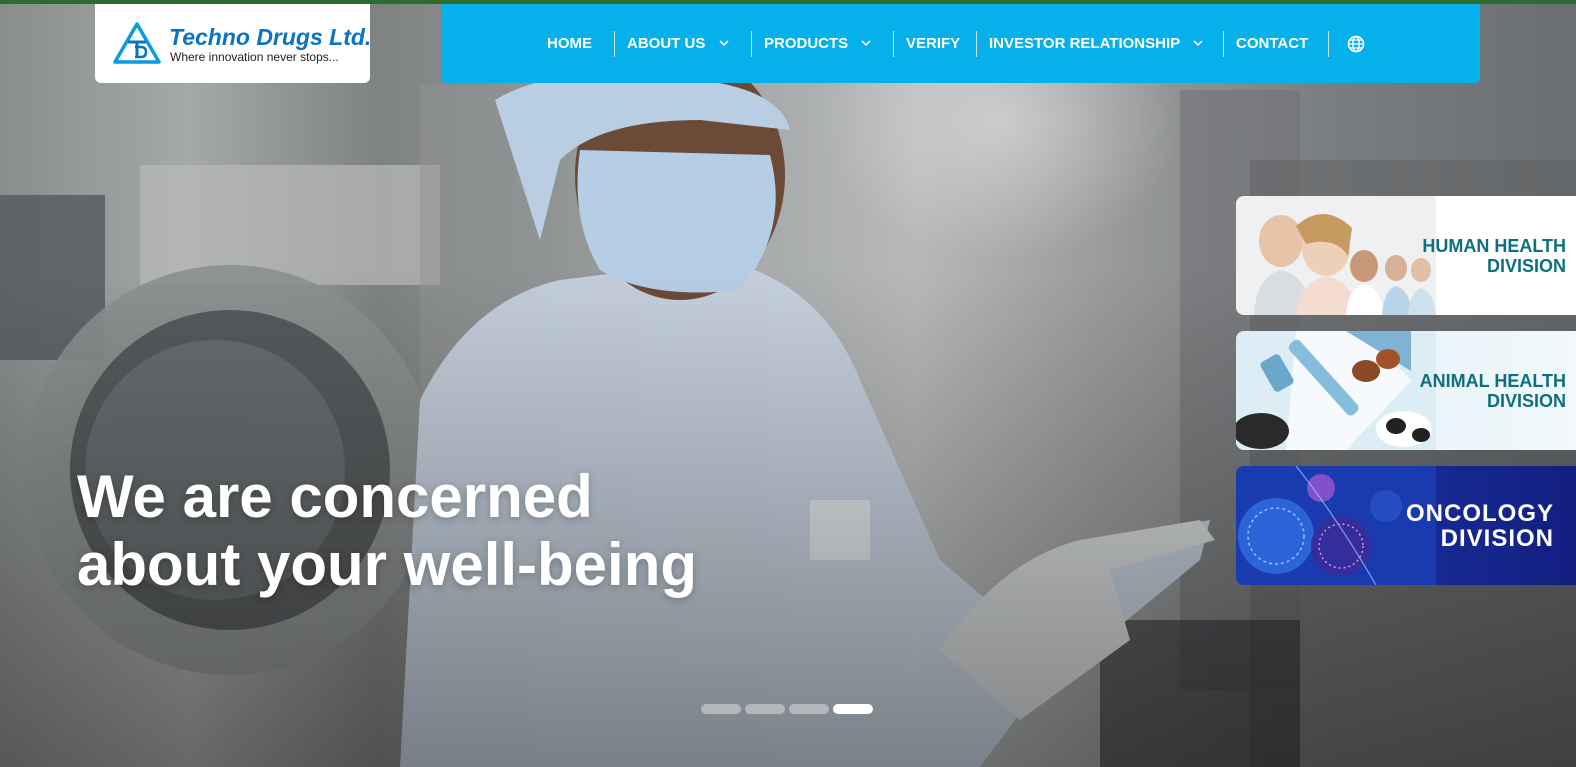 The height and width of the screenshot is (767, 1576). I want to click on animal-health-division-card: ANIMAL HEALTH DIVISION, so click(1406, 390).